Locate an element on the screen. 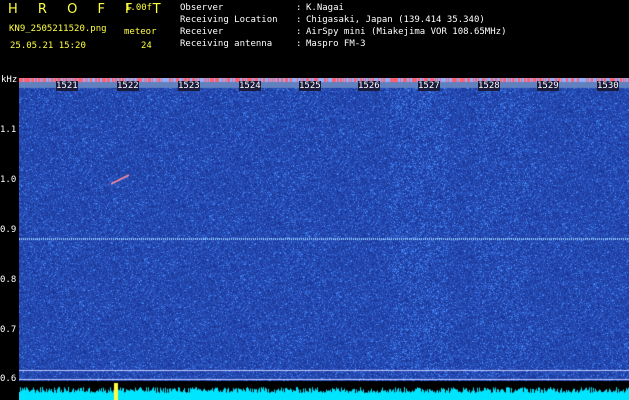 The width and height of the screenshot is (629, 400). y-tick-label: 0.8 is located at coordinates (8, 280).